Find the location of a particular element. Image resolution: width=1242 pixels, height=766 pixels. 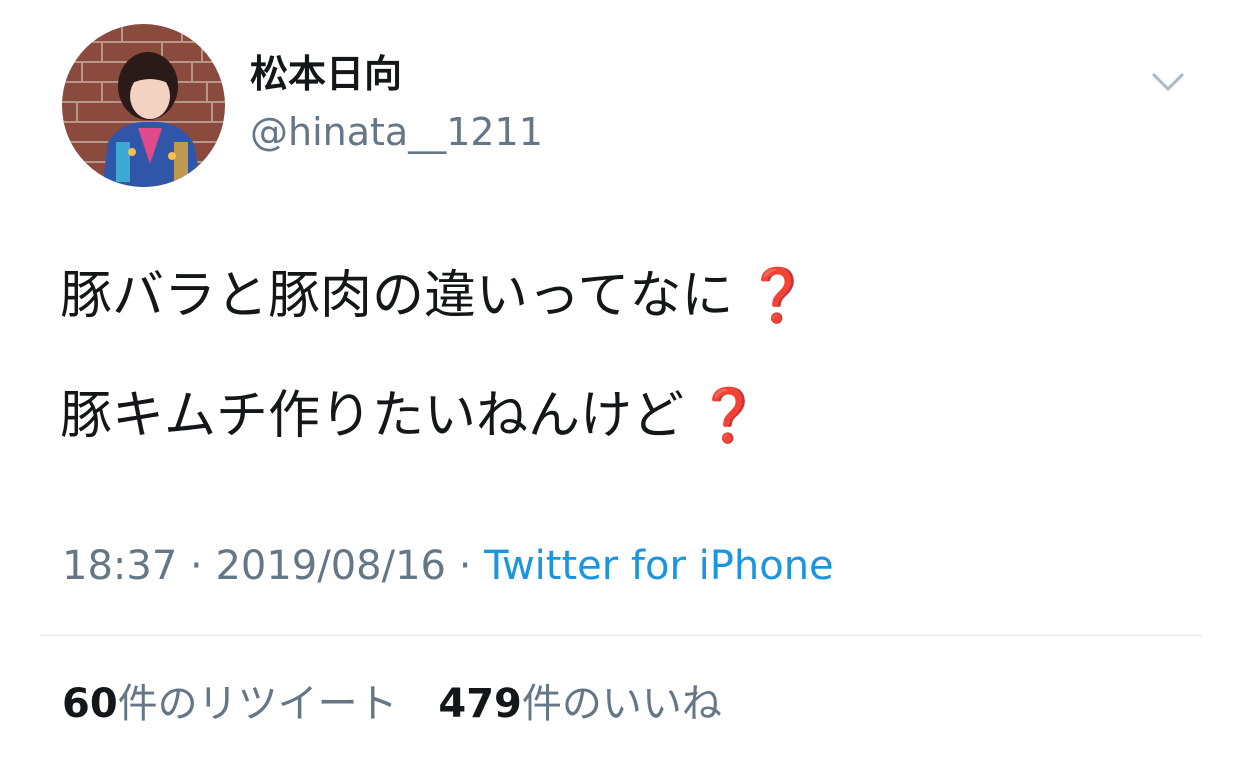

tweet-source-link: Twitter for iPhone is located at coordinates (659, 566).